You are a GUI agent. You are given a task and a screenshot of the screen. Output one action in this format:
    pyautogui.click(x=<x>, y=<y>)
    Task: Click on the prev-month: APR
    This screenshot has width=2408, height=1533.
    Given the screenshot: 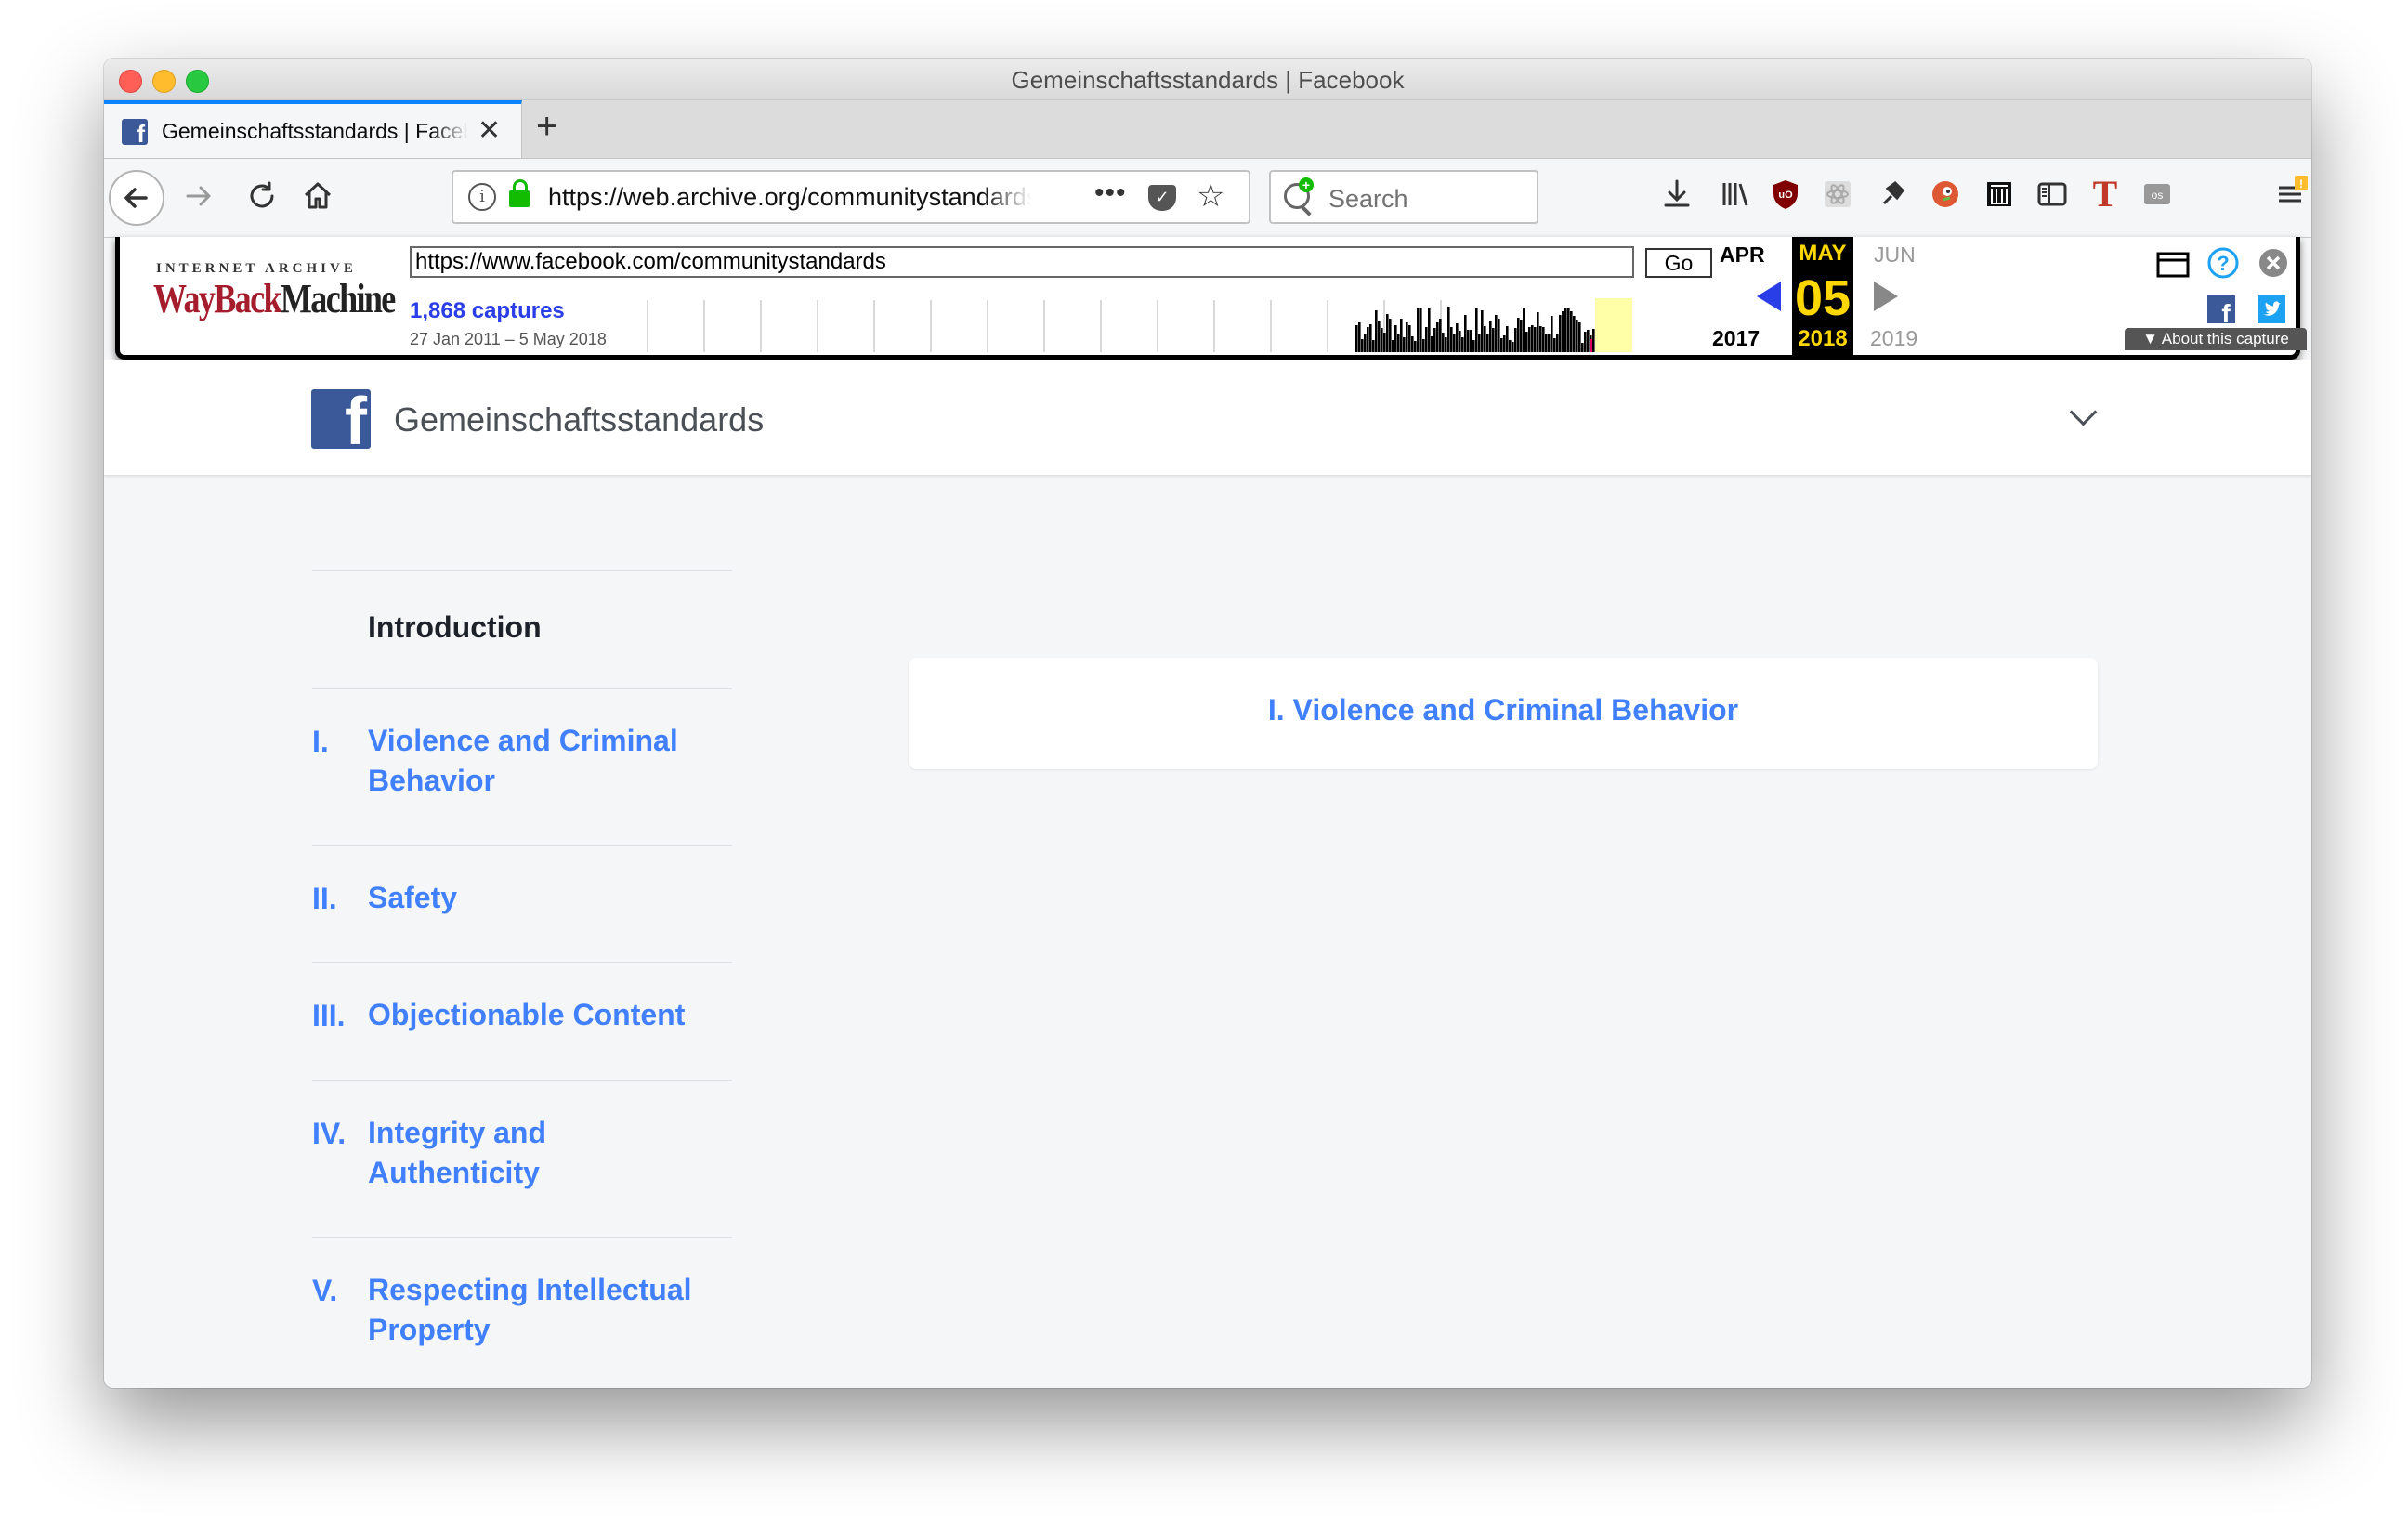 What is the action you would take?
    pyautogui.click(x=1742, y=255)
    